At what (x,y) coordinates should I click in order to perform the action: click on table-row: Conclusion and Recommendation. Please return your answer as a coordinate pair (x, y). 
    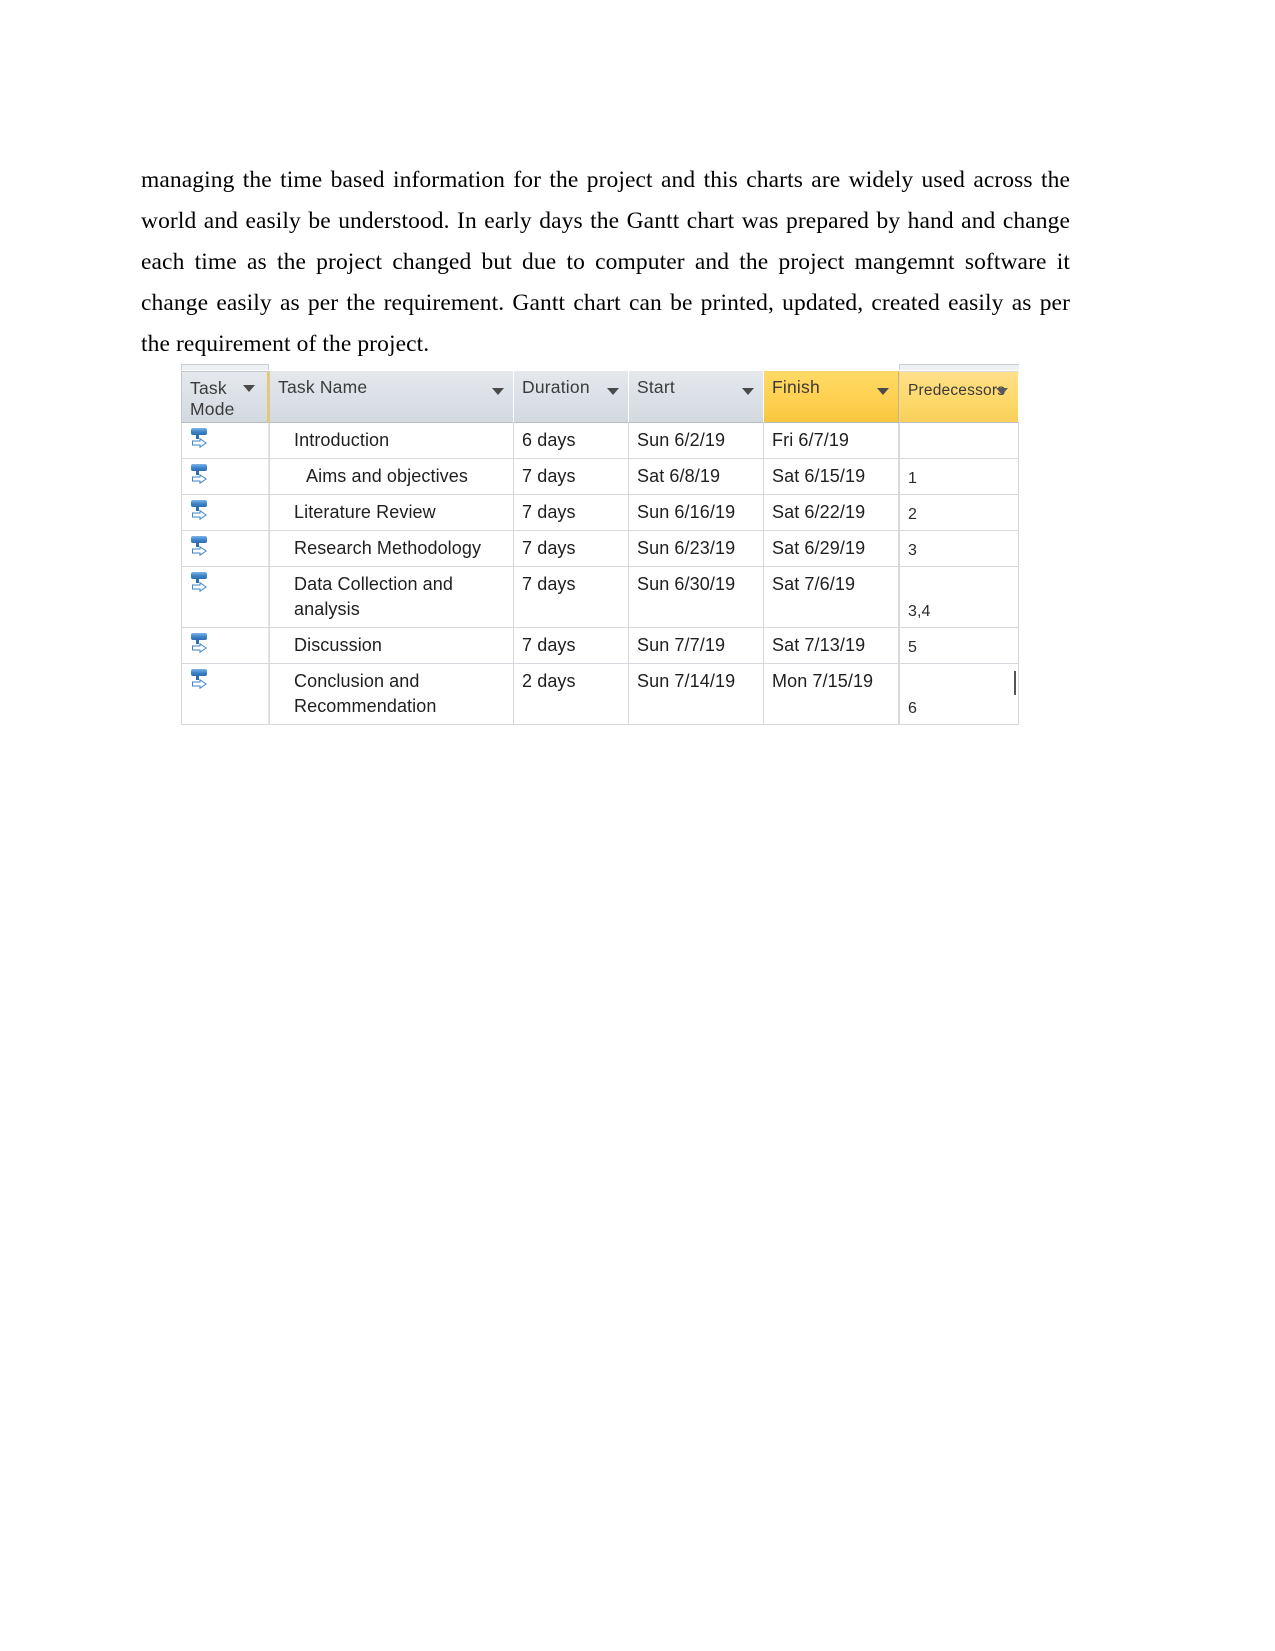
    Looking at the image, I should click on (391, 694).